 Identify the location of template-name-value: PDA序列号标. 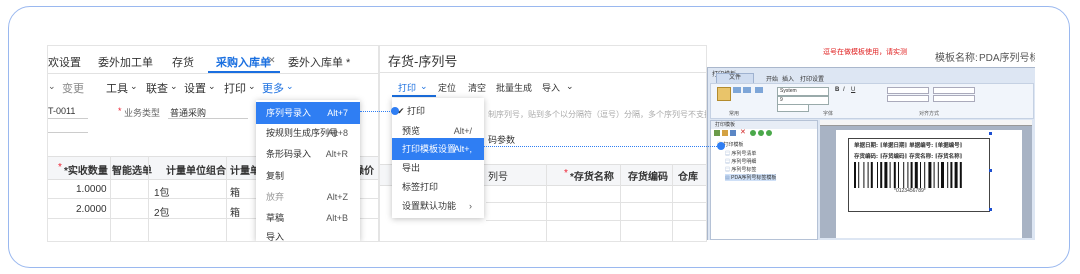
(1007, 58).